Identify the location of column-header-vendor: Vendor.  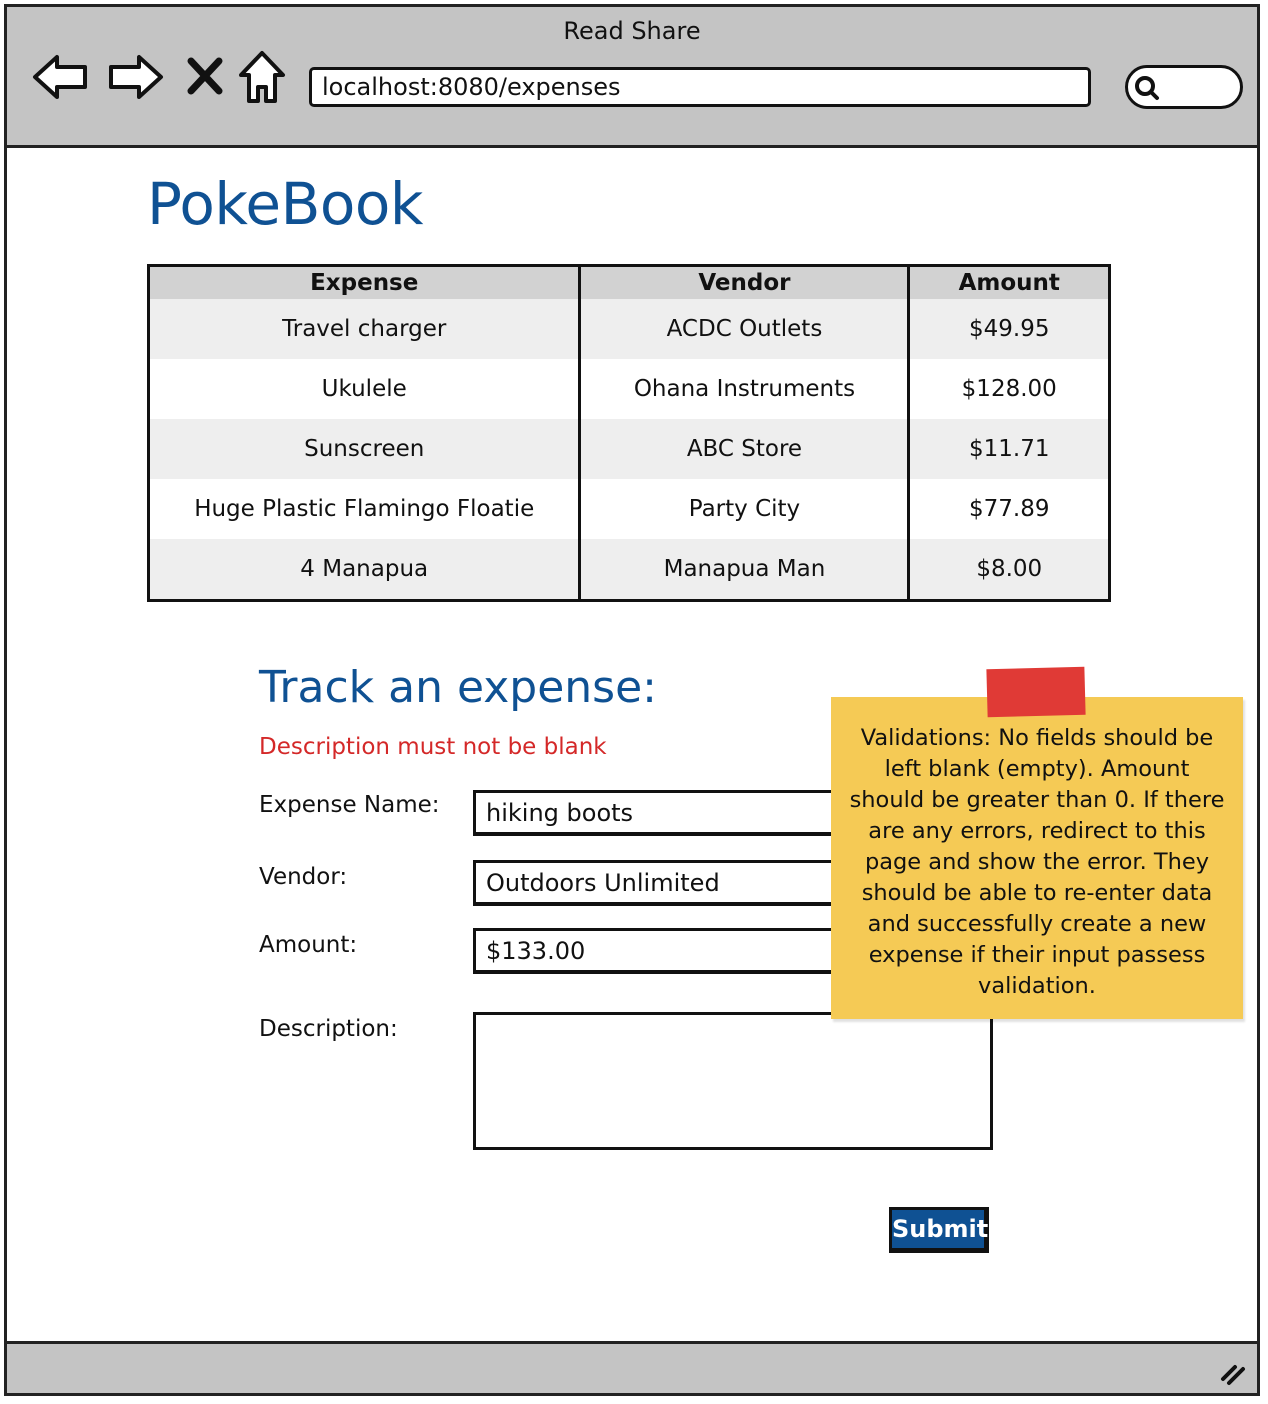
(743, 282).